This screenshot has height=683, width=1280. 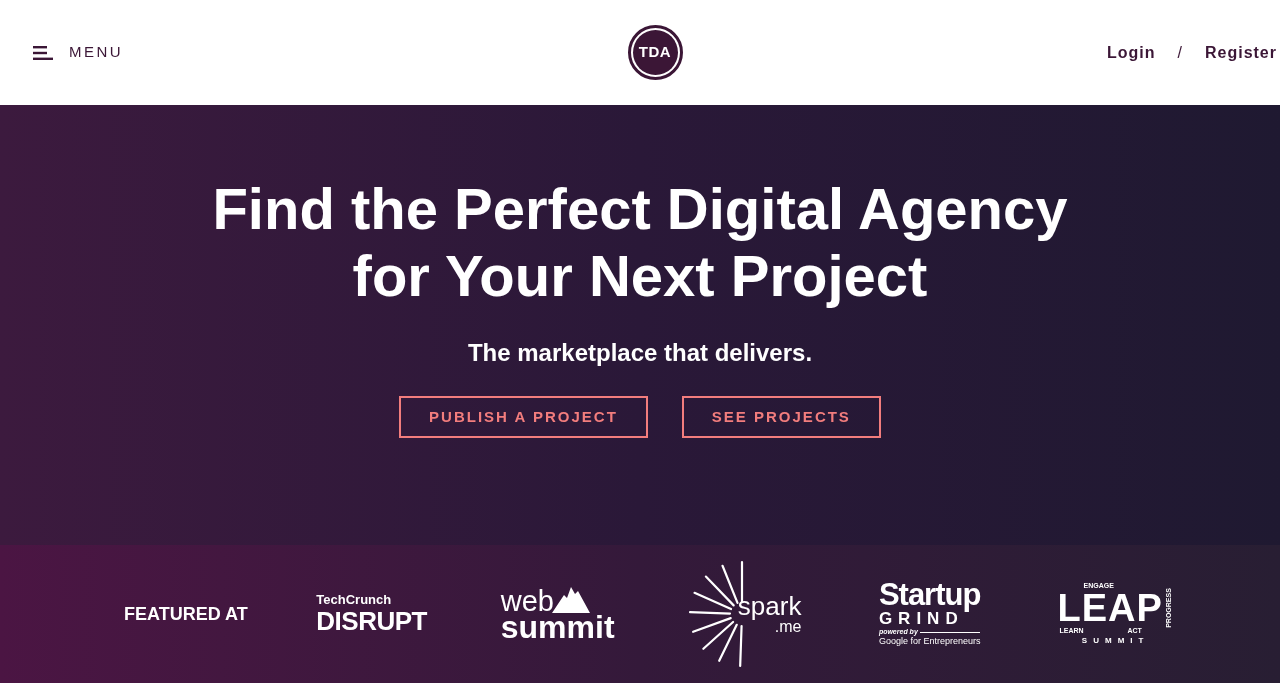 What do you see at coordinates (640, 242) in the screenshot?
I see `hero-heading: Find the Perfect Digital Agency for Your Next Project` at bounding box center [640, 242].